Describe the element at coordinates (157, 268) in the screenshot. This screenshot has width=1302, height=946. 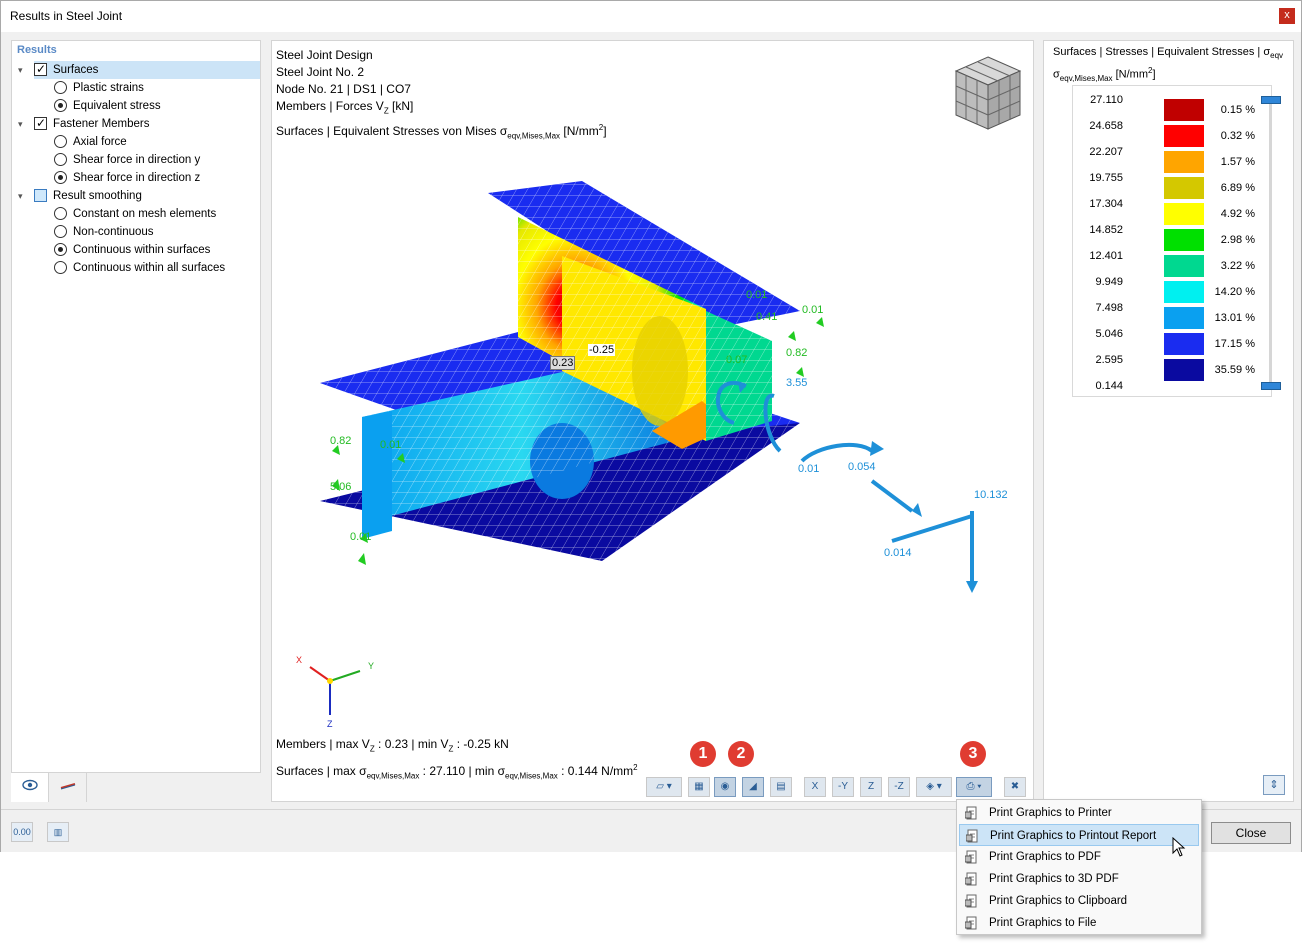
I see `tree-item: Continuous within all surfaces` at that location.